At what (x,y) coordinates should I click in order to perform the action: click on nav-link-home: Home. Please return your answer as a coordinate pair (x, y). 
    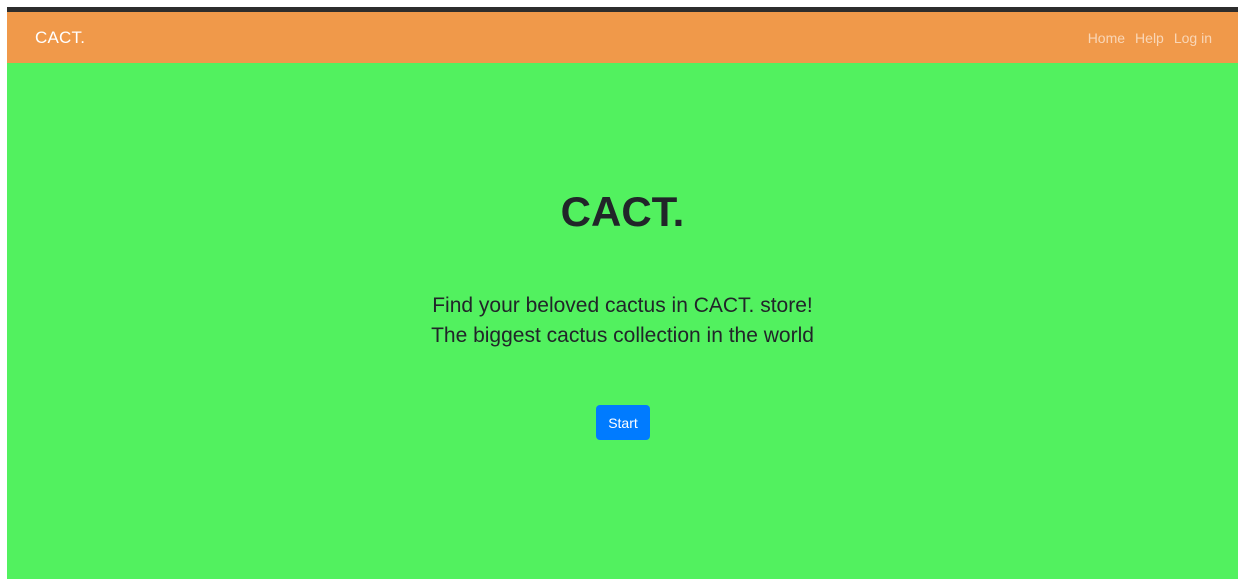
    Looking at the image, I should click on (1106, 38).